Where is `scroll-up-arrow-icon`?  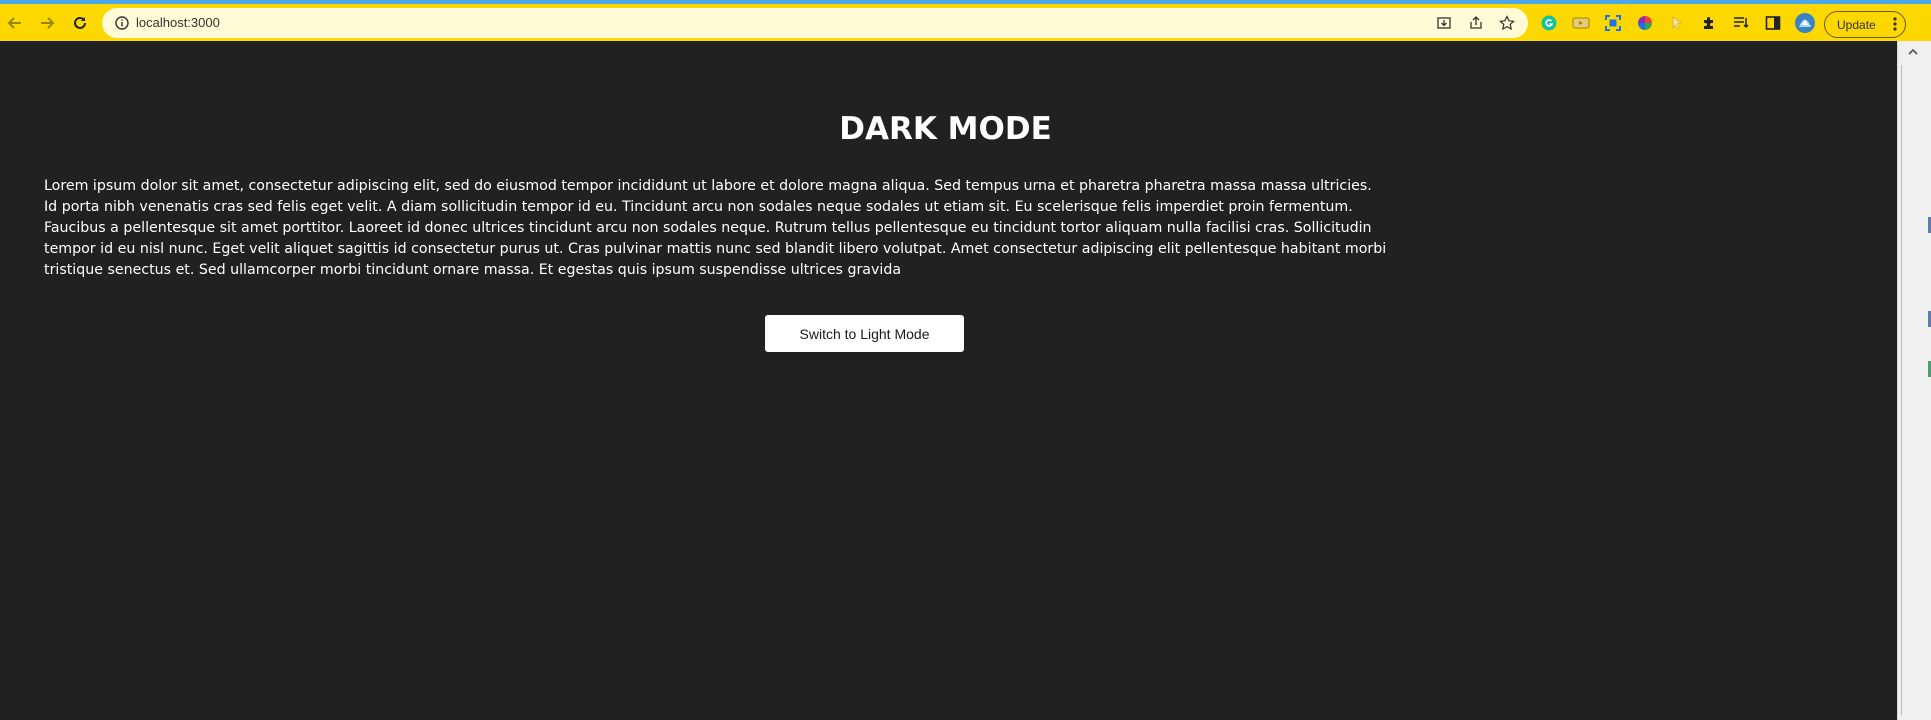 scroll-up-arrow-icon is located at coordinates (1913, 52).